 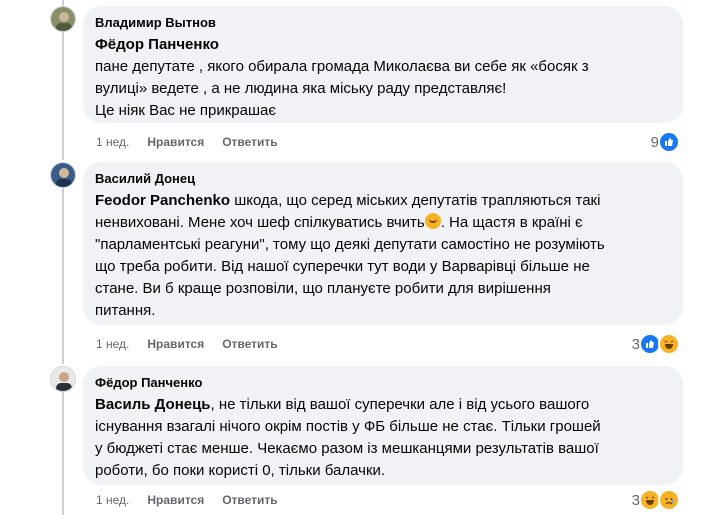 I want to click on mention-link: Фёдор Панченко, so click(x=157, y=44).